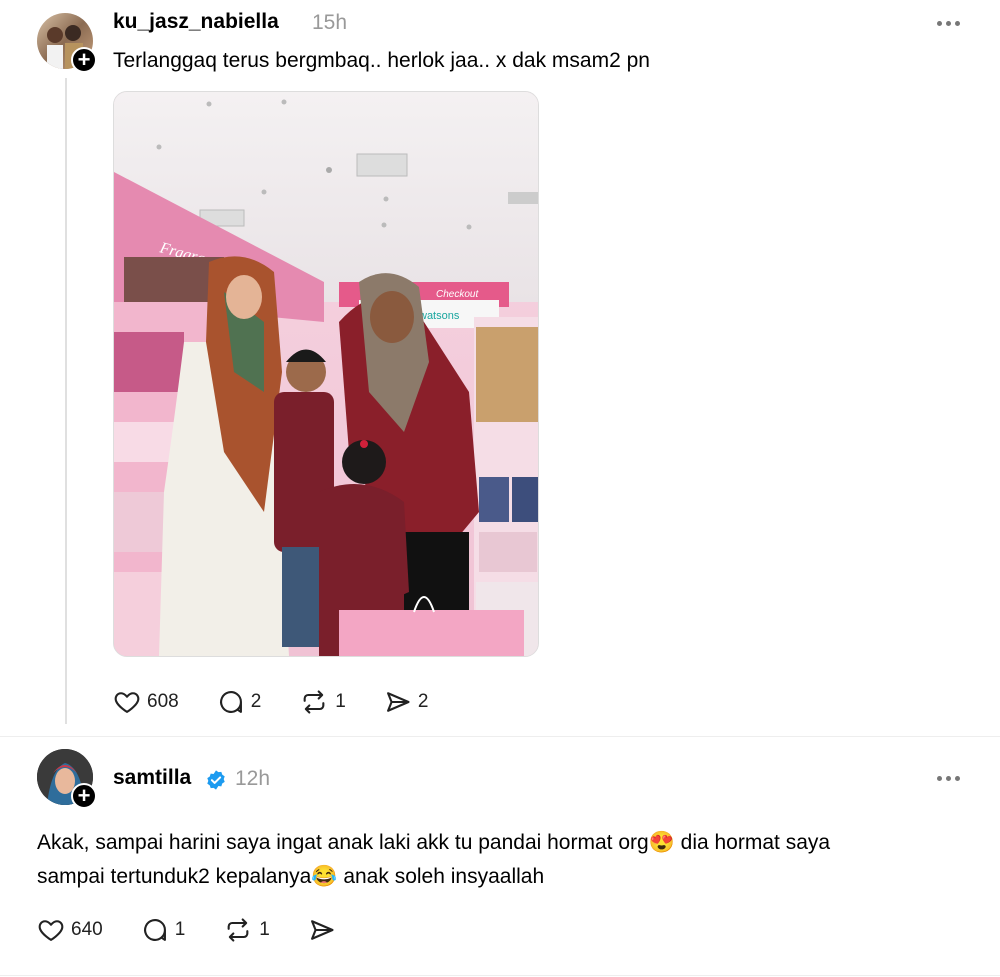  I want to click on reply-count: 2, so click(256, 701).